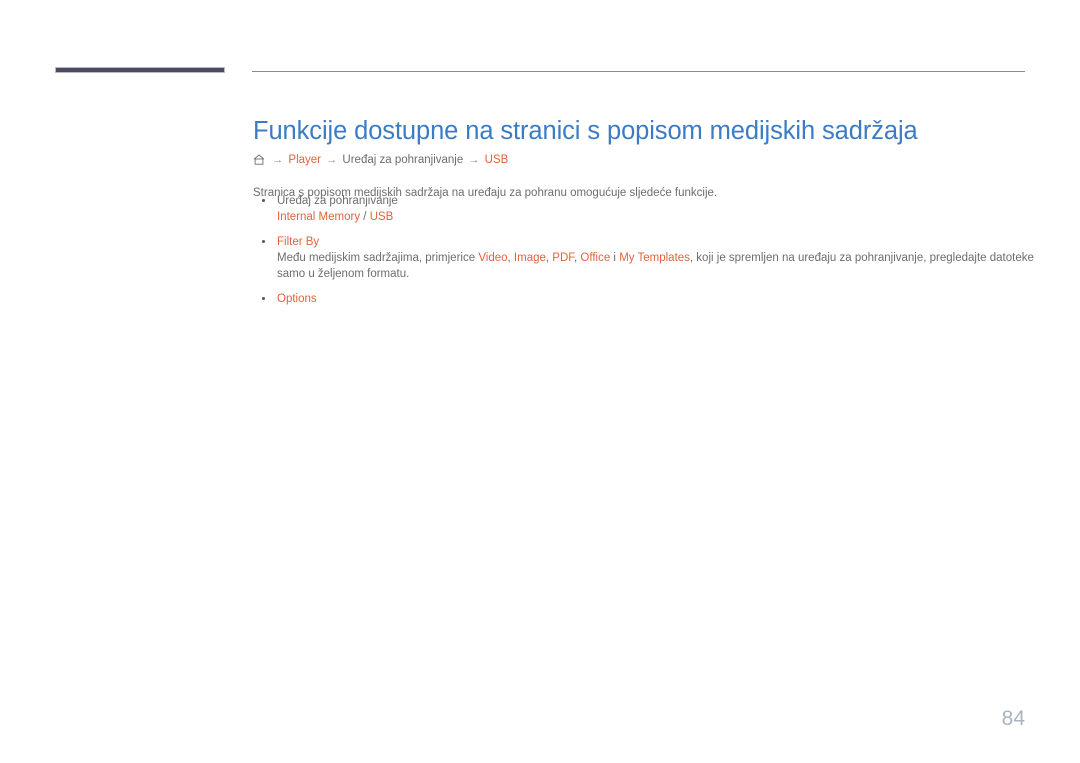 The height and width of the screenshot is (763, 1080). I want to click on breadcrumb-arrow-1: →, so click(278, 160).